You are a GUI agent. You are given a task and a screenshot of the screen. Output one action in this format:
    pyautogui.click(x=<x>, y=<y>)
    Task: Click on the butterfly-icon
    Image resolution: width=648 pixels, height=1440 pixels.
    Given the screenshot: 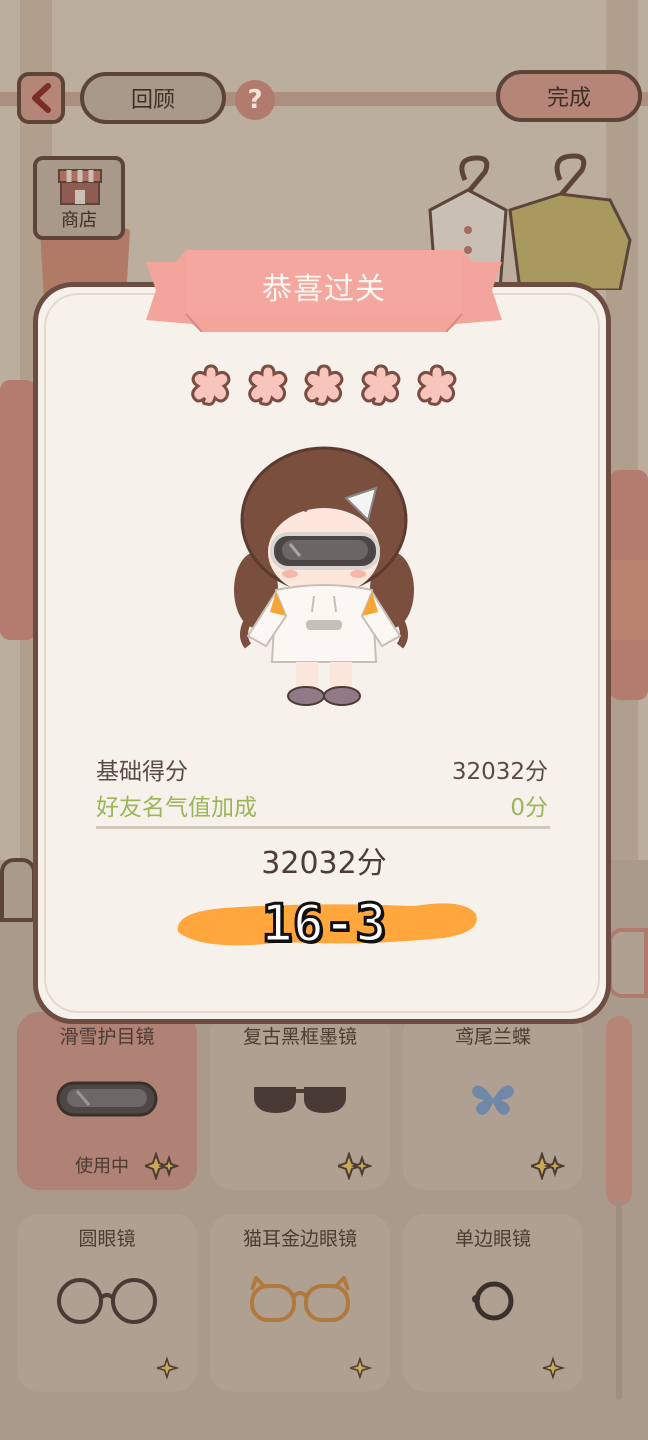 What is the action you would take?
    pyautogui.click(x=493, y=1099)
    